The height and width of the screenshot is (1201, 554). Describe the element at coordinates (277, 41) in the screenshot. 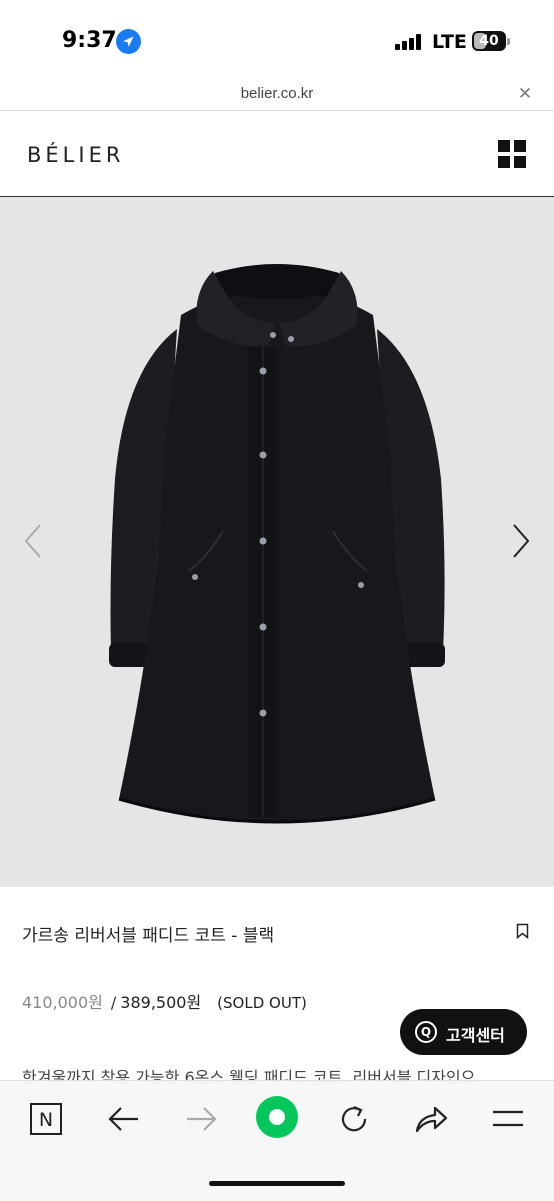

I see `status-bar: 9:37 LTE 40` at that location.